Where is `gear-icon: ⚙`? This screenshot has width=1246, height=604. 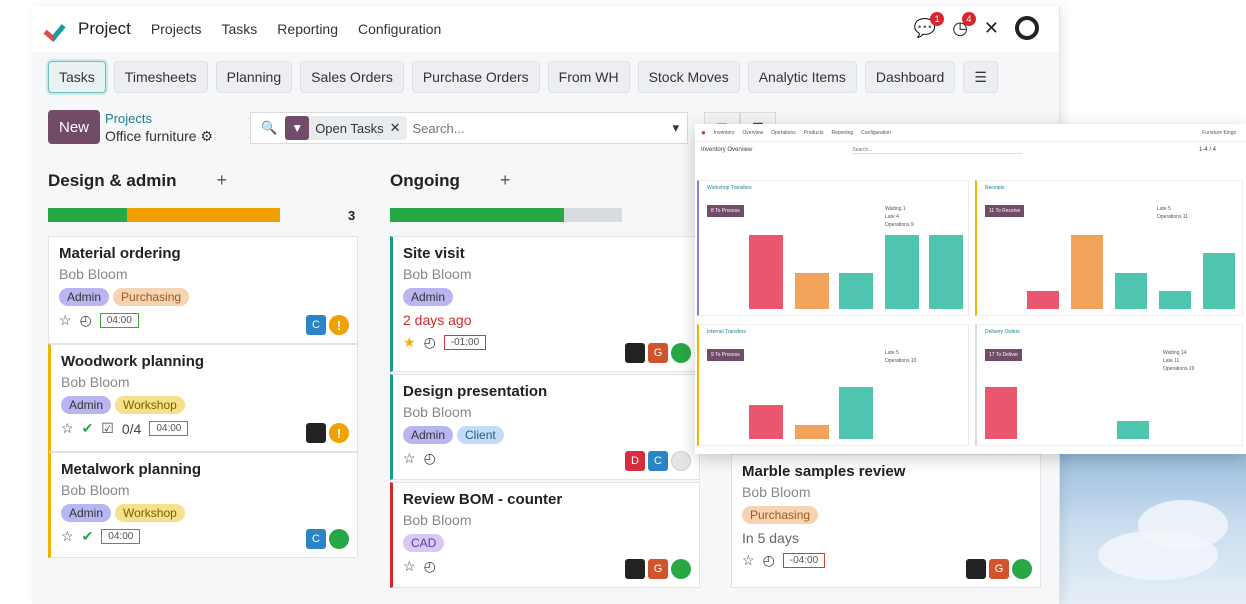 gear-icon: ⚙ is located at coordinates (206, 136).